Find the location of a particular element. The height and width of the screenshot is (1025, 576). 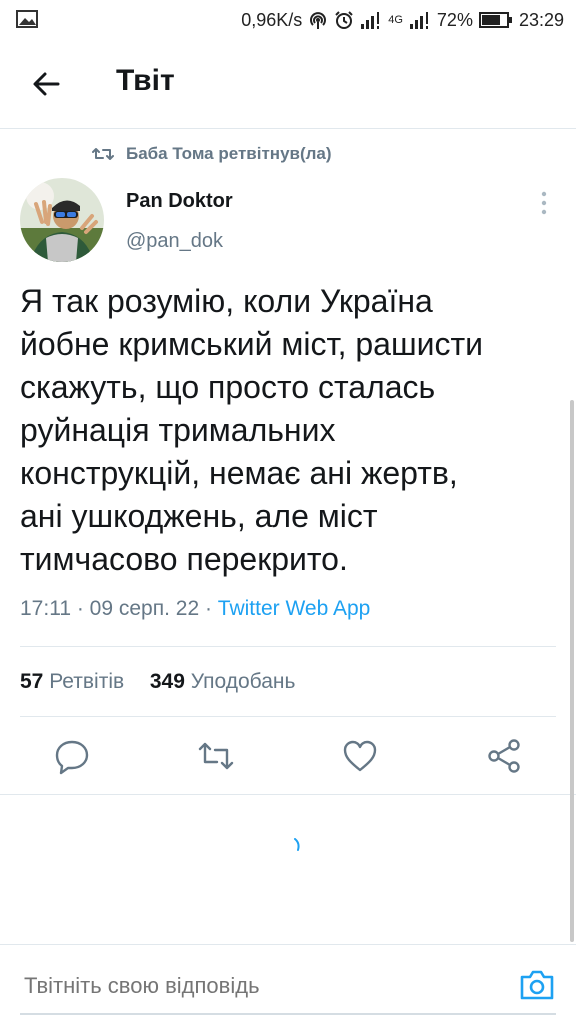

status-bar: 0,96K/s 4G 72% 23:29 is located at coordinates (288, 20).